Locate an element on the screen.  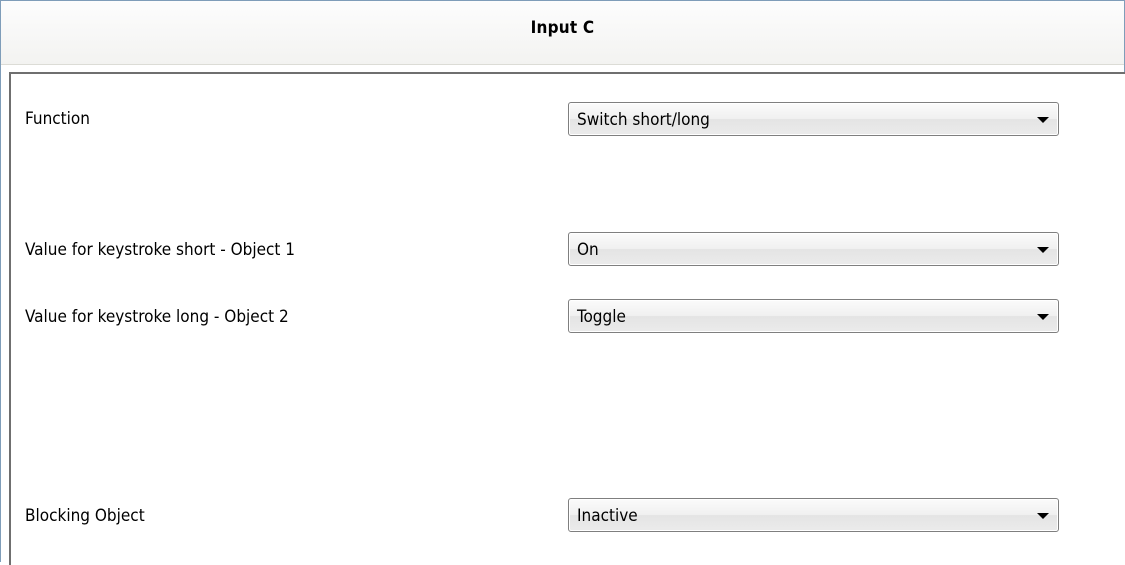
blocking-object-dropdown: Inactive is located at coordinates (813, 515).